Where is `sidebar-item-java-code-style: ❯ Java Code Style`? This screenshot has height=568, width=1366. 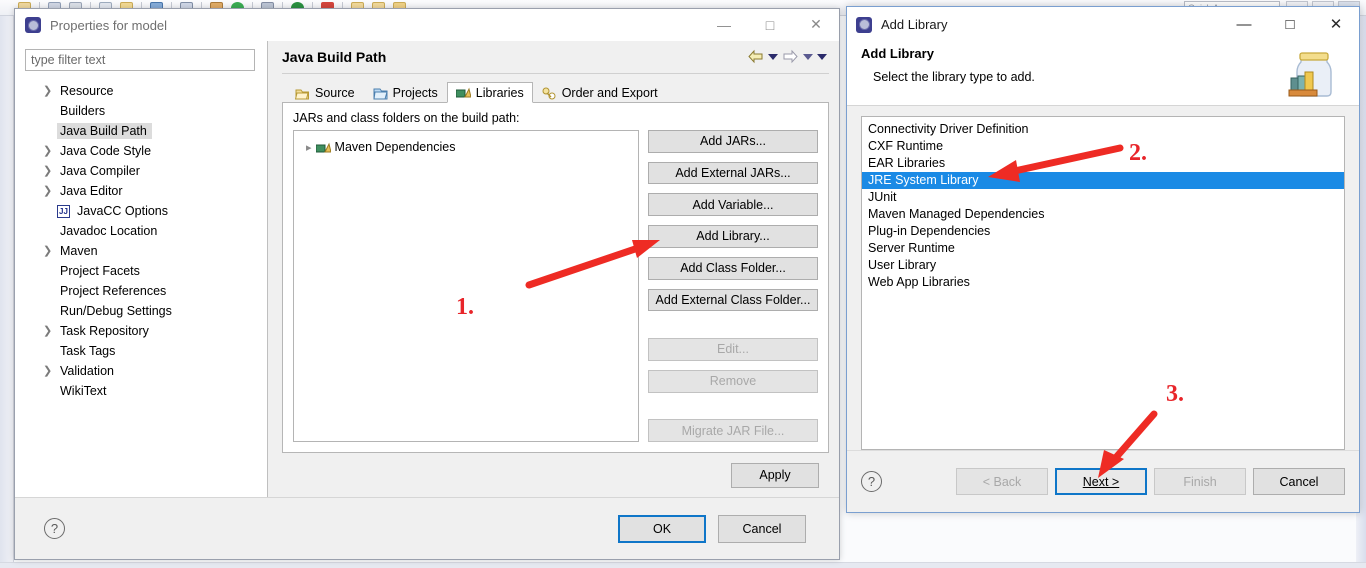
sidebar-item-java-code-style: ❯ Java Code Style is located at coordinates (141, 151).